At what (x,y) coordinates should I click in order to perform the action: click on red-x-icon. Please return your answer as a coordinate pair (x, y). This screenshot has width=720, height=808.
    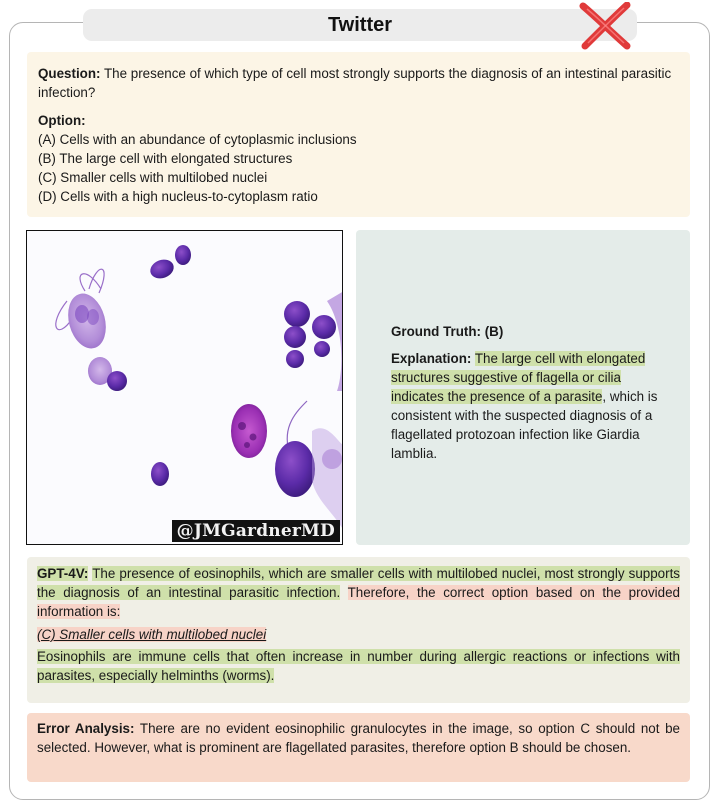
    Looking at the image, I should click on (605, 26).